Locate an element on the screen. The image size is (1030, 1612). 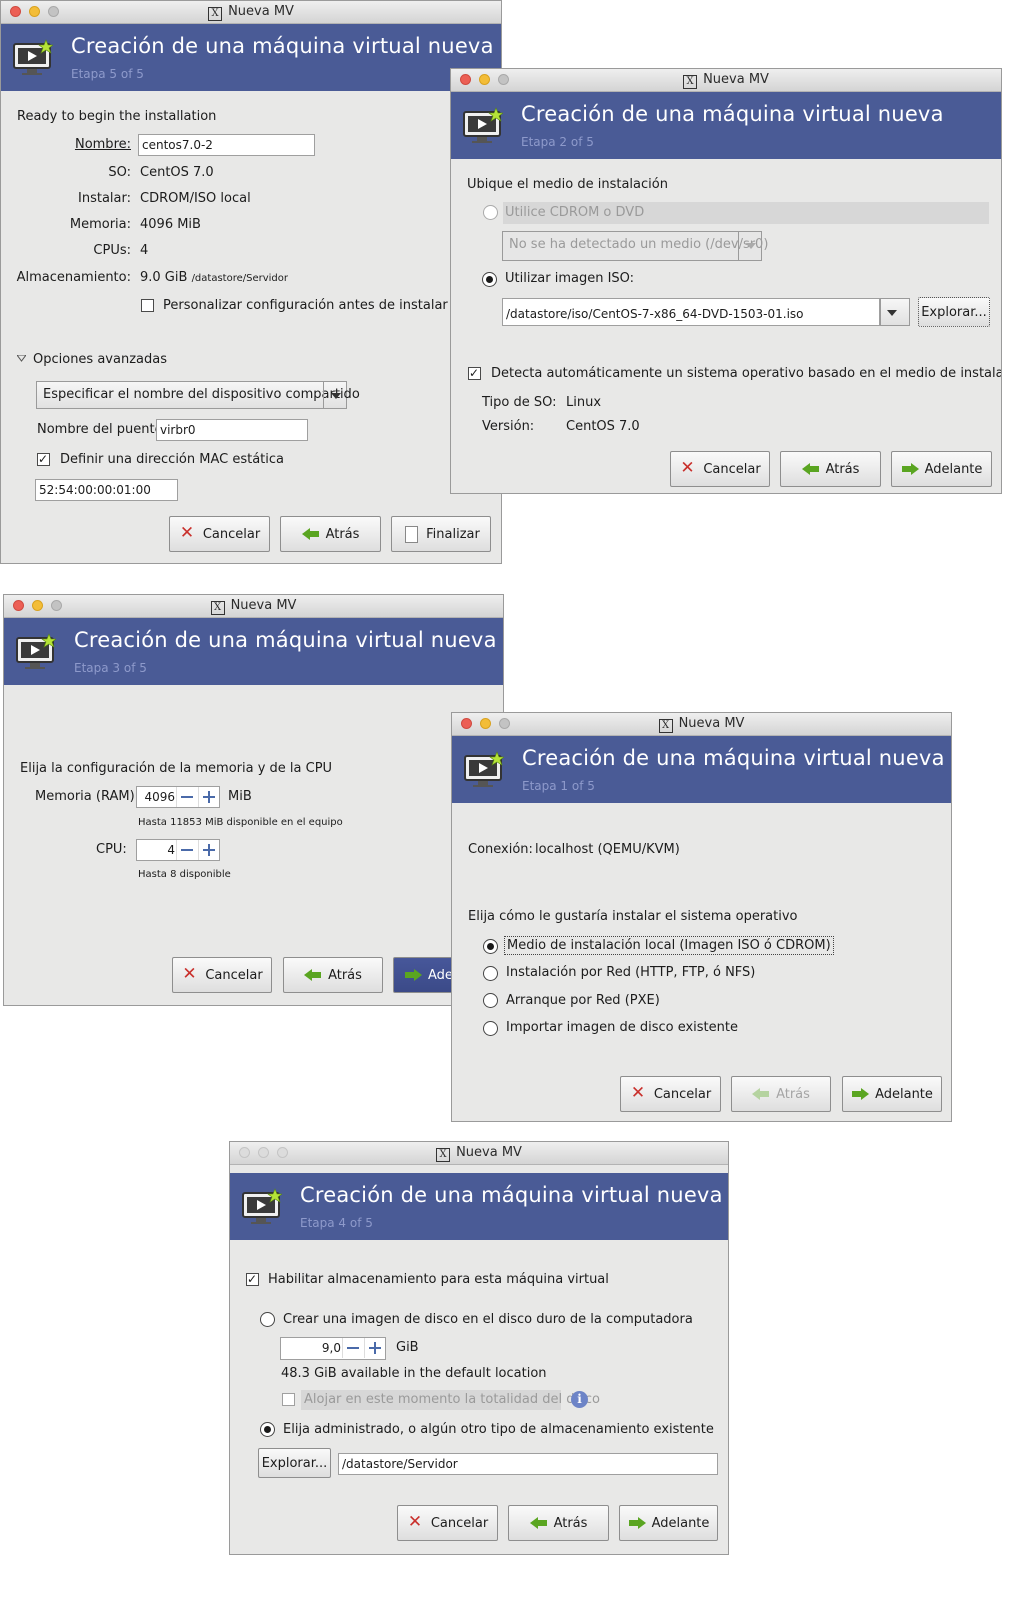
finish-button: Finalizar is located at coordinates (441, 534).